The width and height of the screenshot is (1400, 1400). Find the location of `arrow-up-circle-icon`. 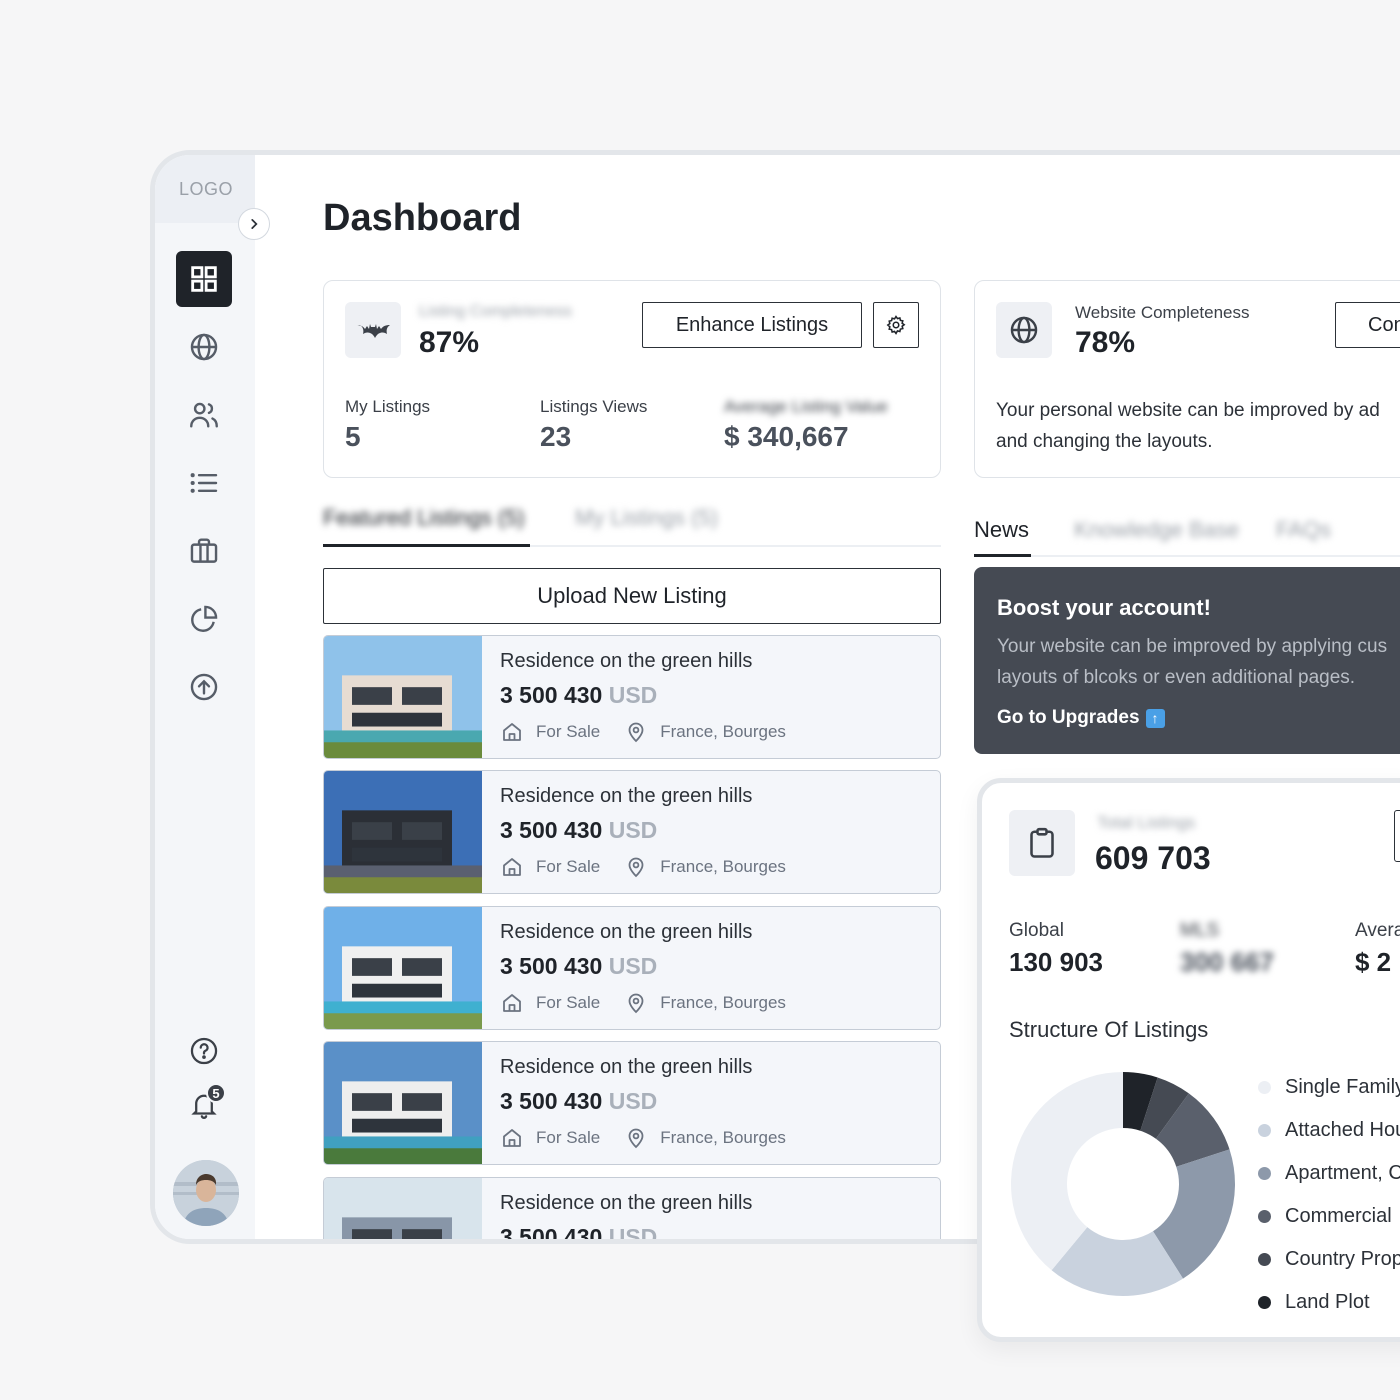

arrow-up-circle-icon is located at coordinates (204, 687).